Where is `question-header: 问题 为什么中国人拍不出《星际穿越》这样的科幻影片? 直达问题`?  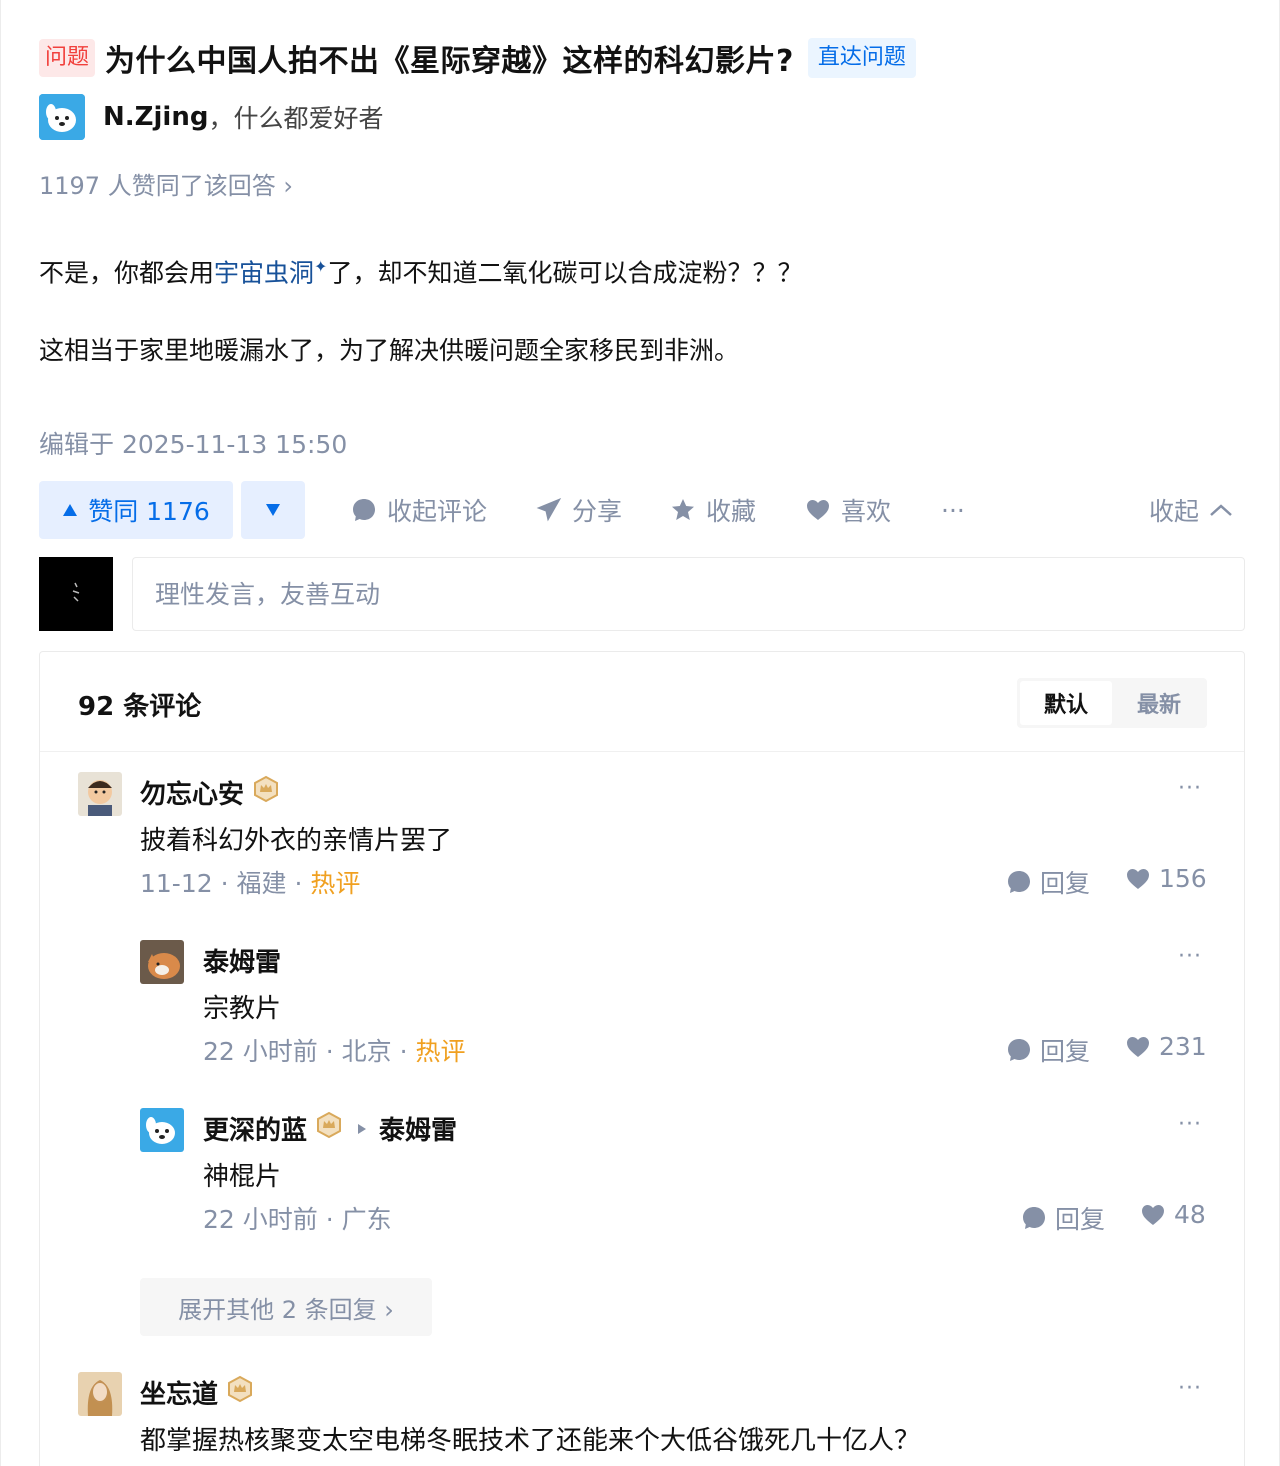 question-header: 问题 为什么中国人拍不出《星际穿越》这样的科幻影片? 直达问题 is located at coordinates (477, 58).